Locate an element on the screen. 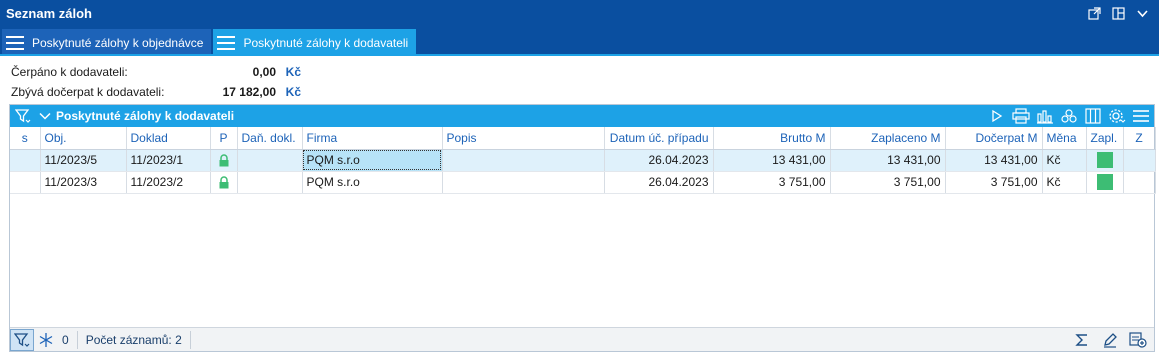 Image resolution: width=1159 pixels, height=356 pixels. tab-label: Poskytnuté zálohy k dodavateli is located at coordinates (326, 42).